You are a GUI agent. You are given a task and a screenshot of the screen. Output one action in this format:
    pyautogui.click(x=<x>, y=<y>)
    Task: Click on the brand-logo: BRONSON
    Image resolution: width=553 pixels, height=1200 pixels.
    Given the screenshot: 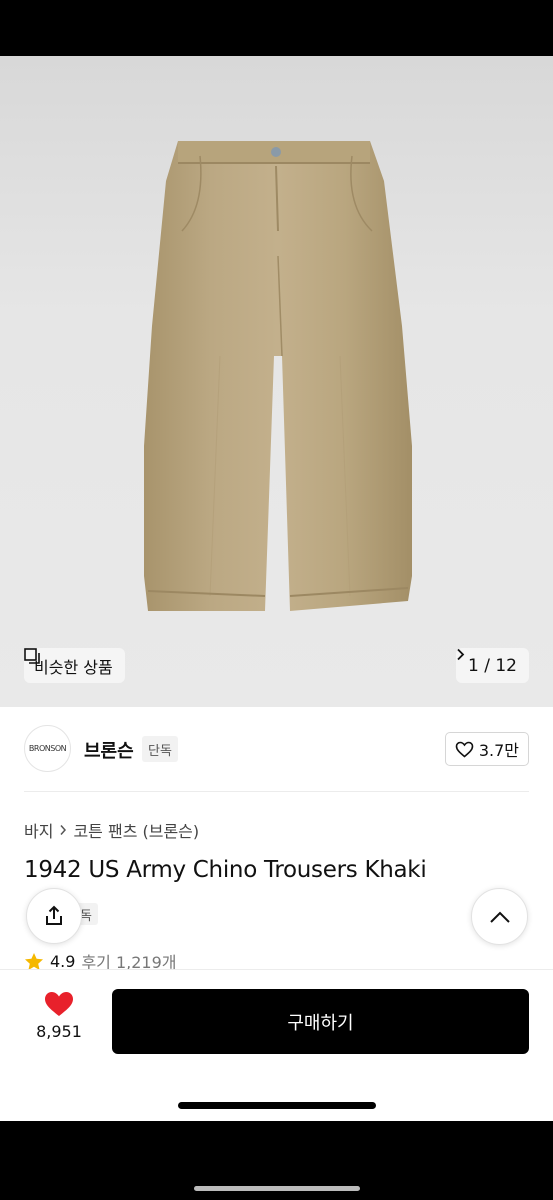 What is the action you would take?
    pyautogui.click(x=47, y=748)
    